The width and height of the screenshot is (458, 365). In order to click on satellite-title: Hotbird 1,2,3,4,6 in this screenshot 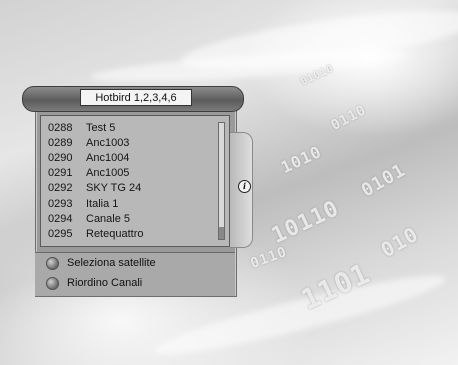, I will do `click(136, 97)`.